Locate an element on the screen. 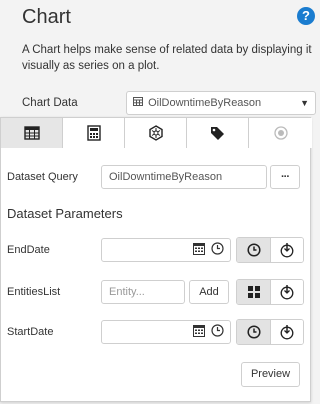  tab-options is located at coordinates (280, 133).